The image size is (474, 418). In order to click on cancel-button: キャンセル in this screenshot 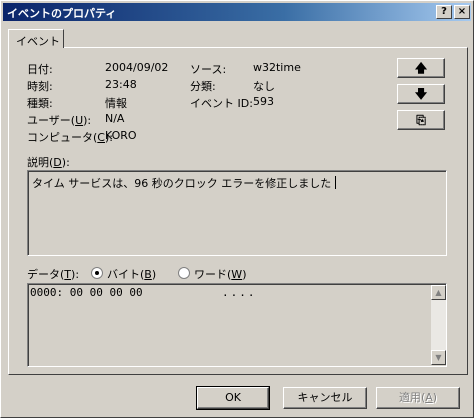, I will do `click(325, 398)`.